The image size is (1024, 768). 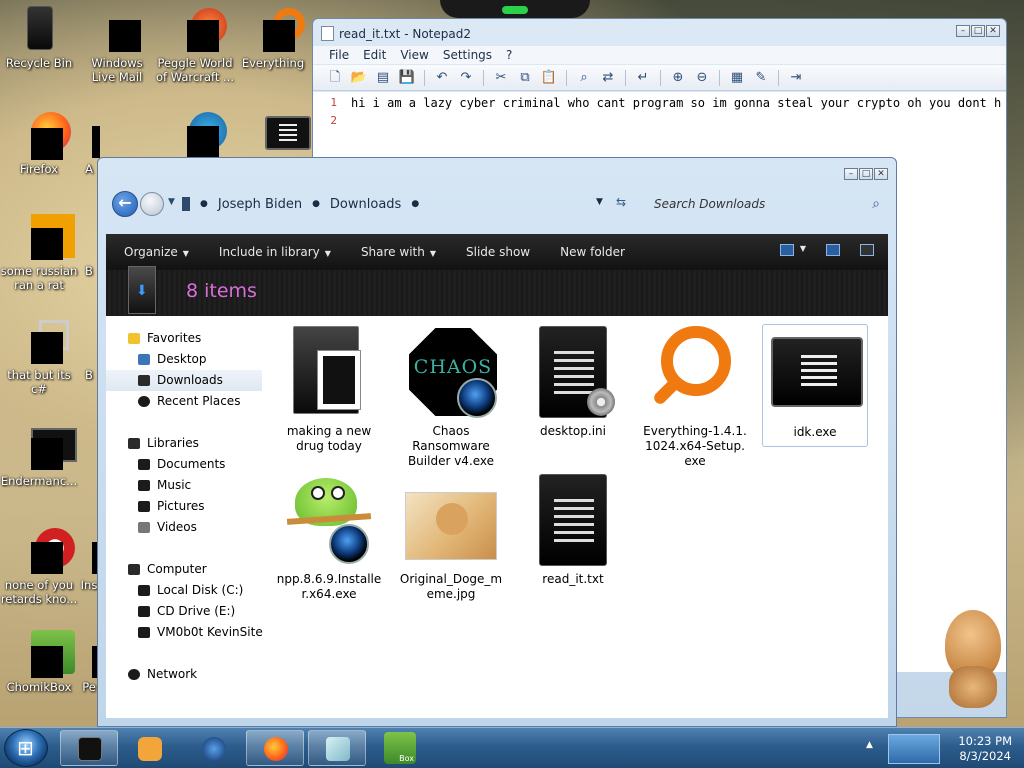 What do you see at coordinates (796, 78) in the screenshot?
I see `exit-icon: ⇥` at bounding box center [796, 78].